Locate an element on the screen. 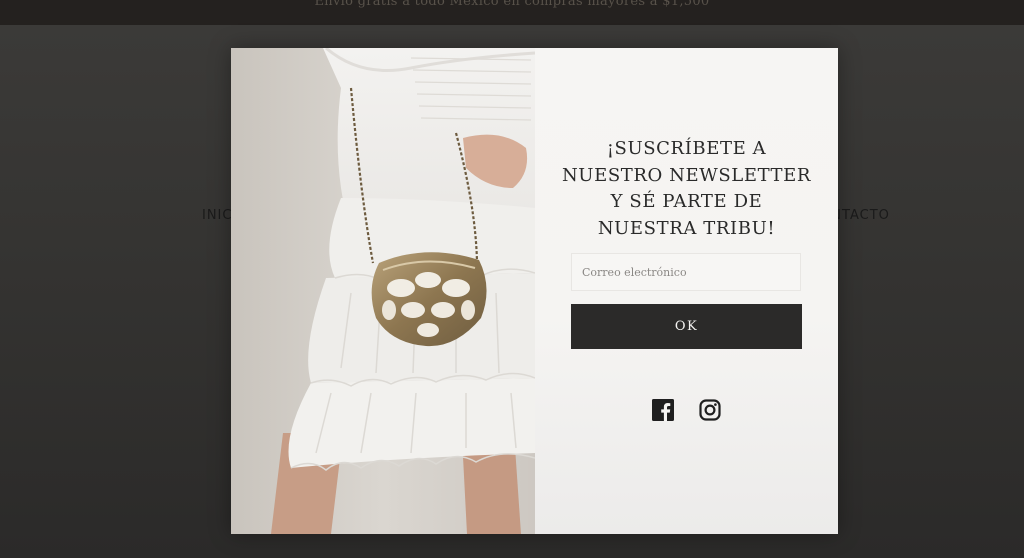 This screenshot has width=1024, height=558. ok-button: OK is located at coordinates (686, 326).